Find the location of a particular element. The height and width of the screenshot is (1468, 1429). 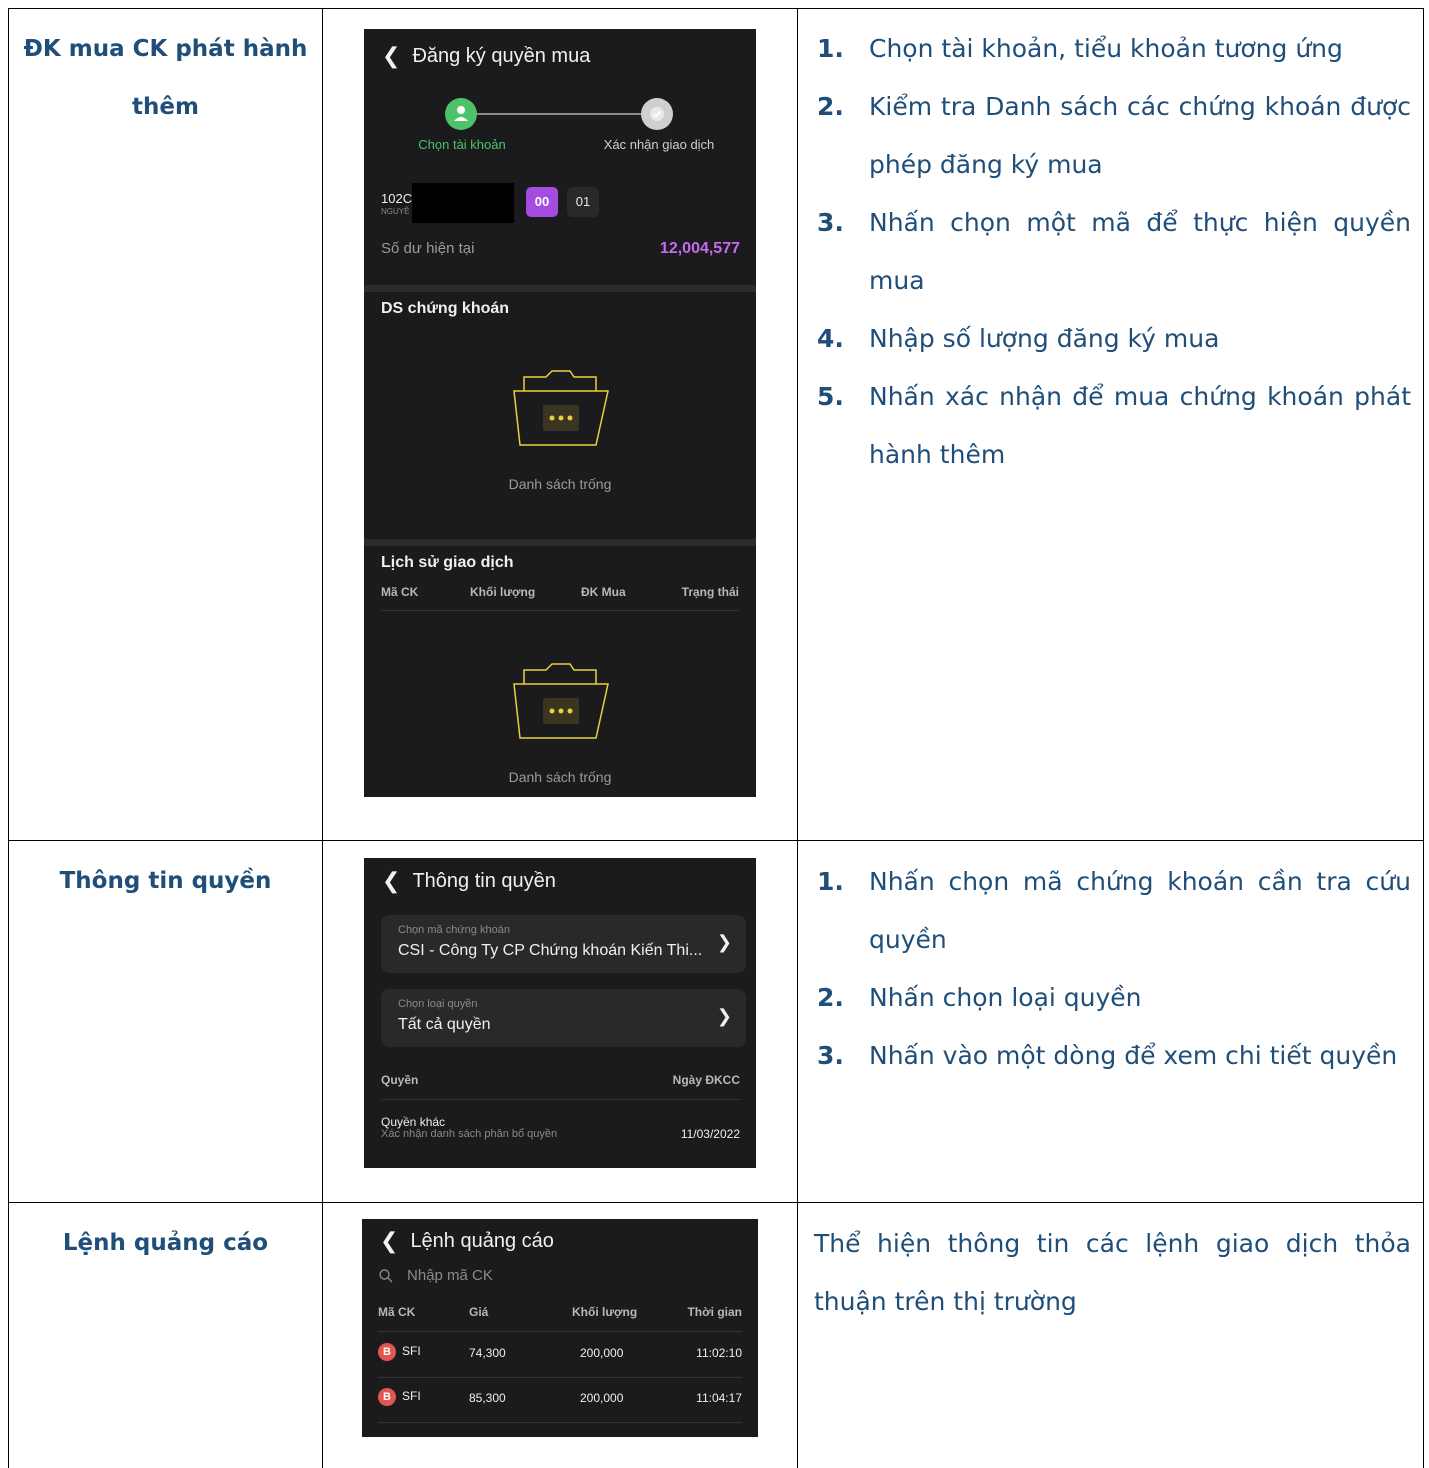

screen-header: ❮ Thông tin quyền is located at coordinates (469, 881).